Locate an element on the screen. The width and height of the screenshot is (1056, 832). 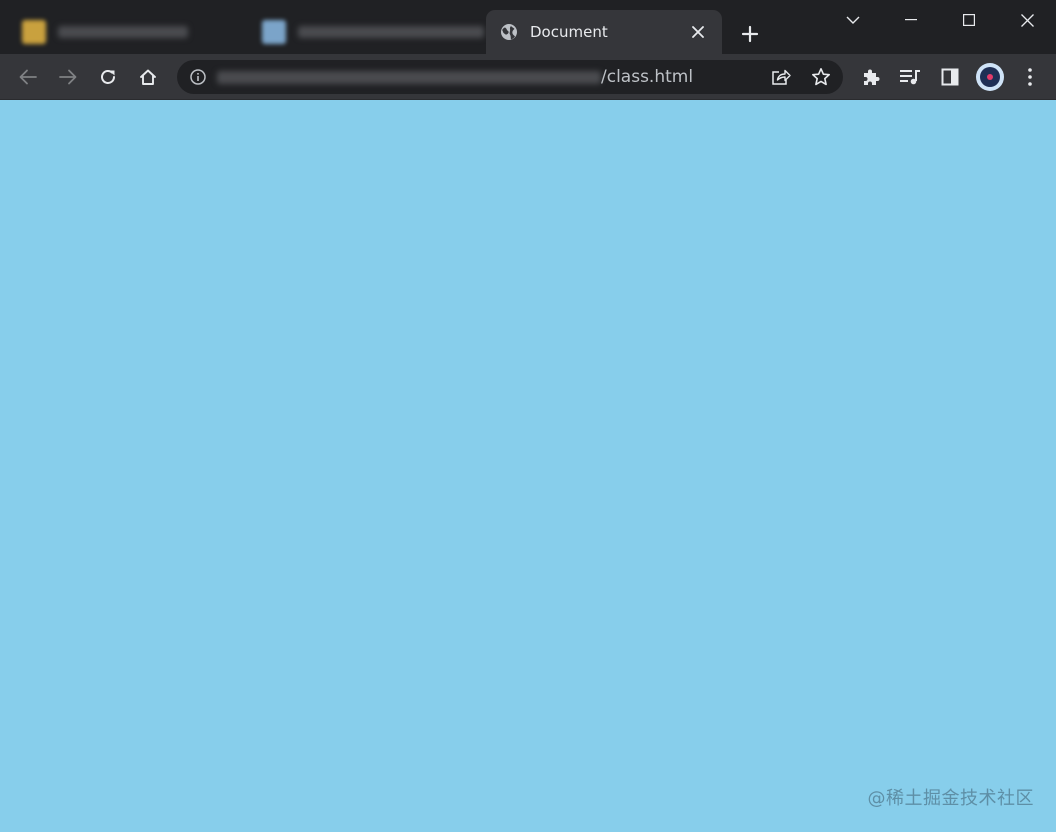
tab-search-icon is located at coordinates (853, 20).